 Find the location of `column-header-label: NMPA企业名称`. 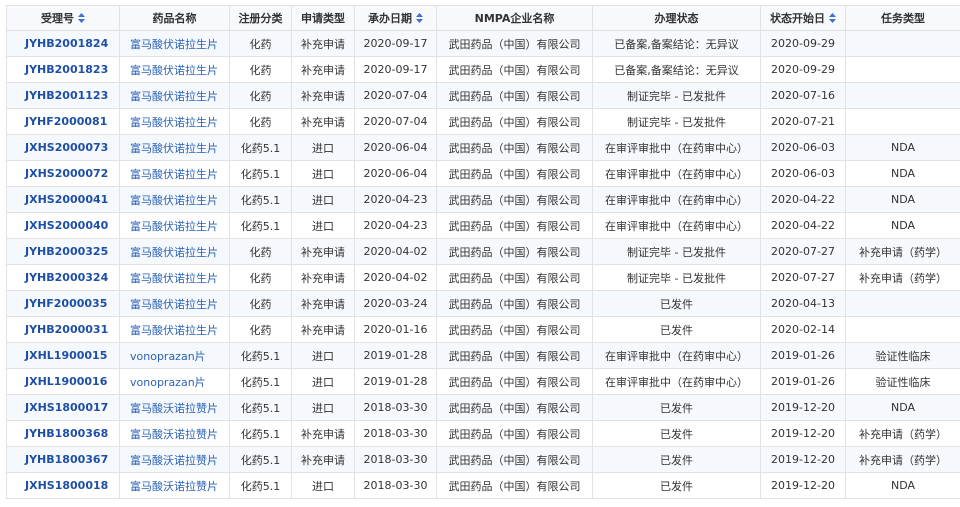

column-header-label: NMPA企业名称 is located at coordinates (514, 18).